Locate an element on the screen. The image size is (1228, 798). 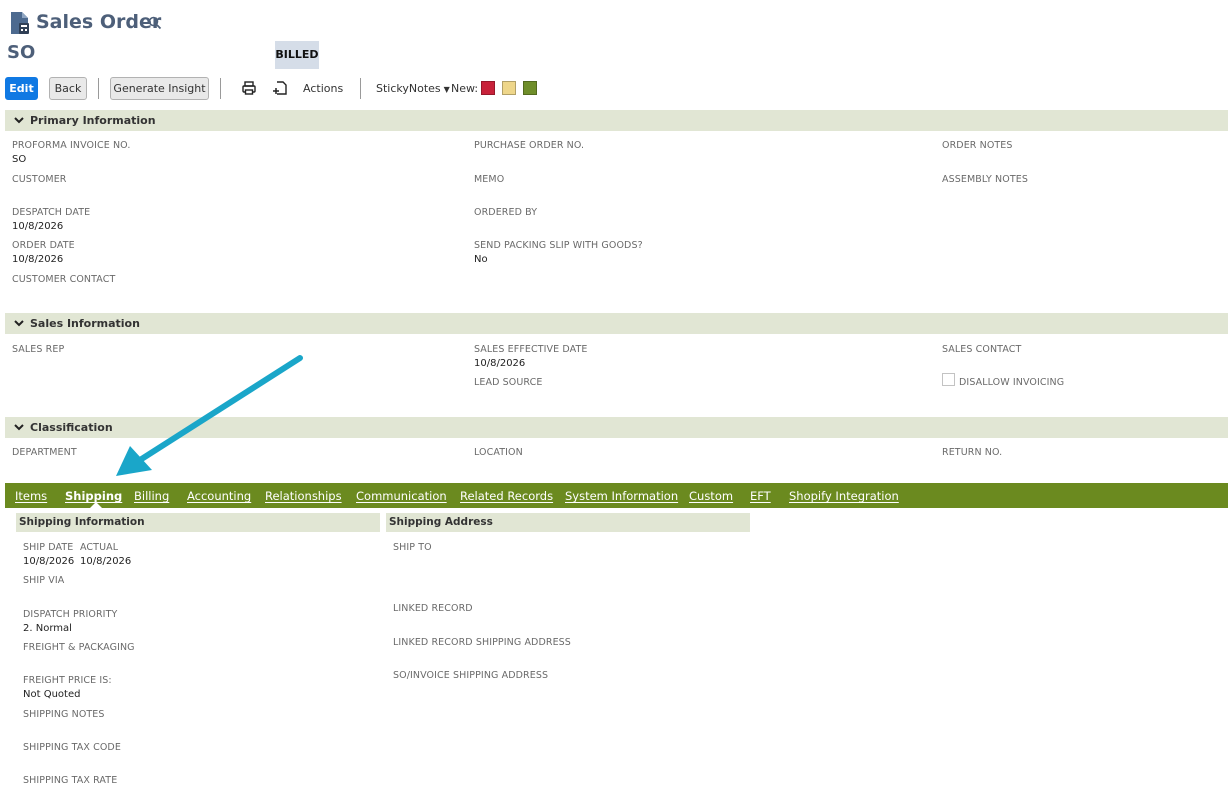
sales-info-section-header: Sales Information is located at coordinates (616, 323).